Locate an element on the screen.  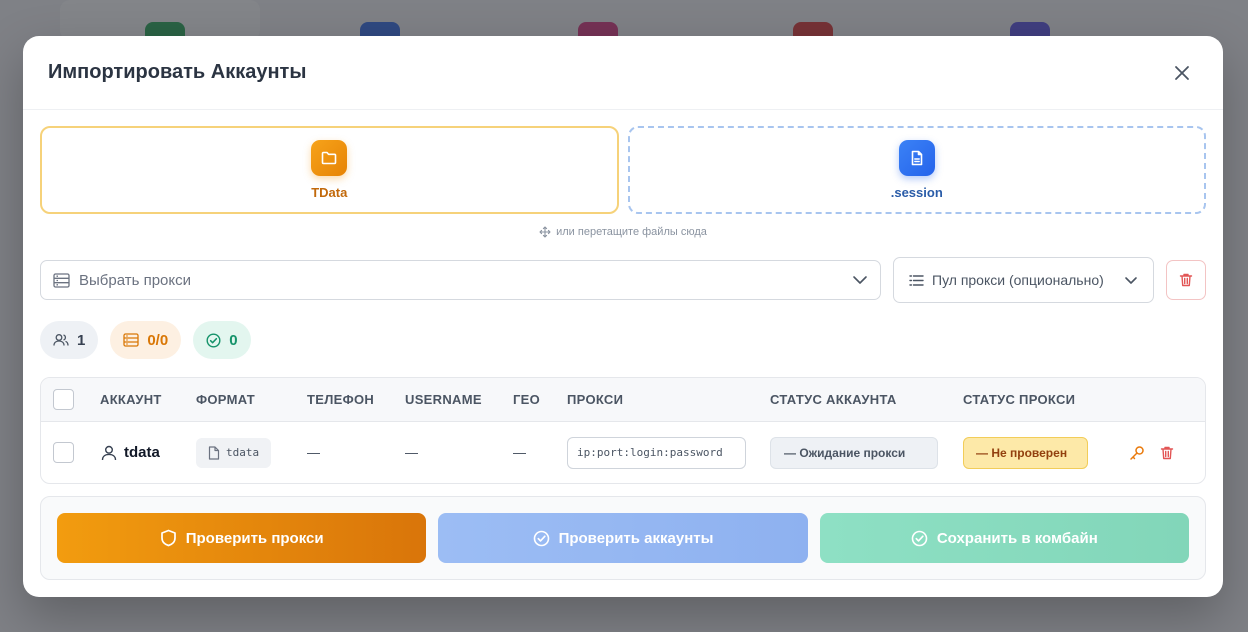
column-header-proxy: ПРОКСИ is located at coordinates (595, 399).